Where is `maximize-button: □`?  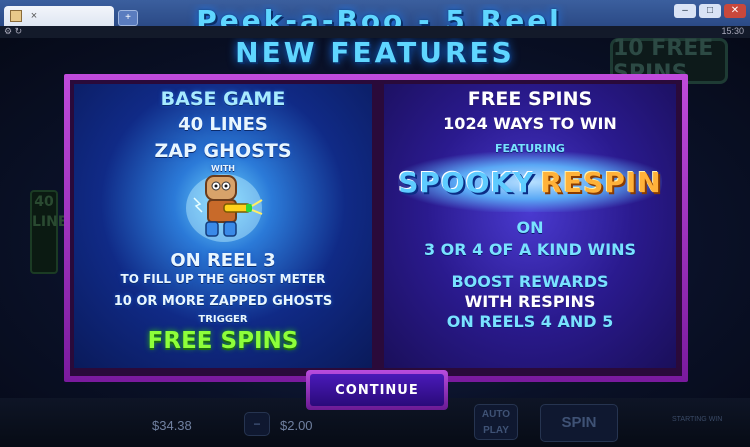
maximize-button: □ is located at coordinates (710, 11).